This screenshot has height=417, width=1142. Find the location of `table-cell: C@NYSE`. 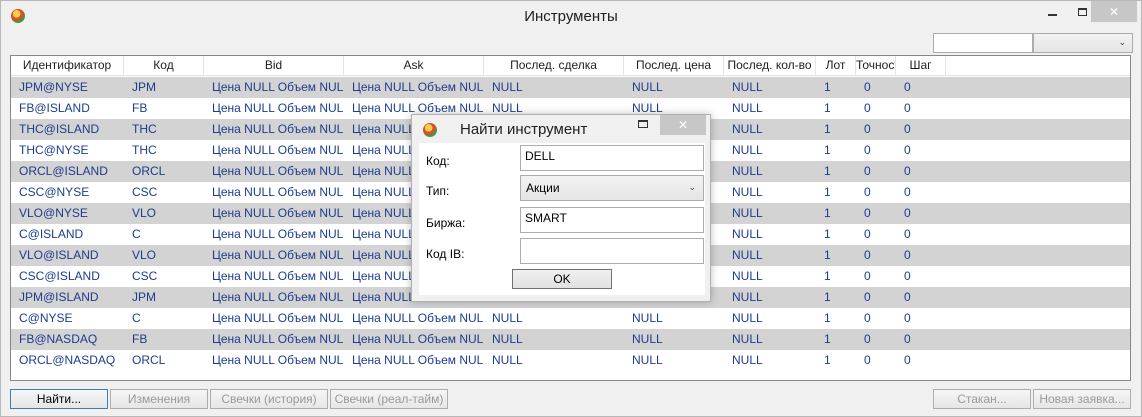

table-cell: C@NYSE is located at coordinates (46, 318).